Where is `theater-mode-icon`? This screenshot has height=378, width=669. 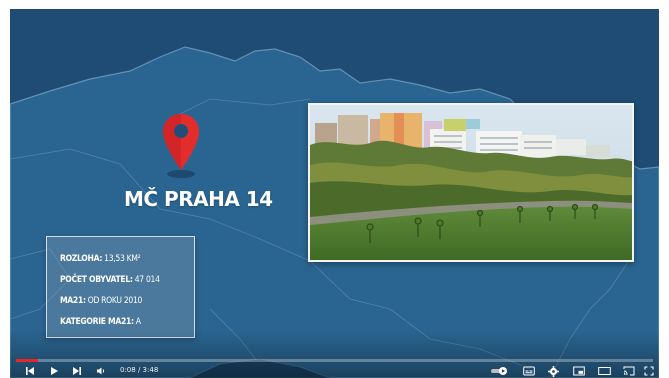
theater-mode-icon is located at coordinates (604, 371).